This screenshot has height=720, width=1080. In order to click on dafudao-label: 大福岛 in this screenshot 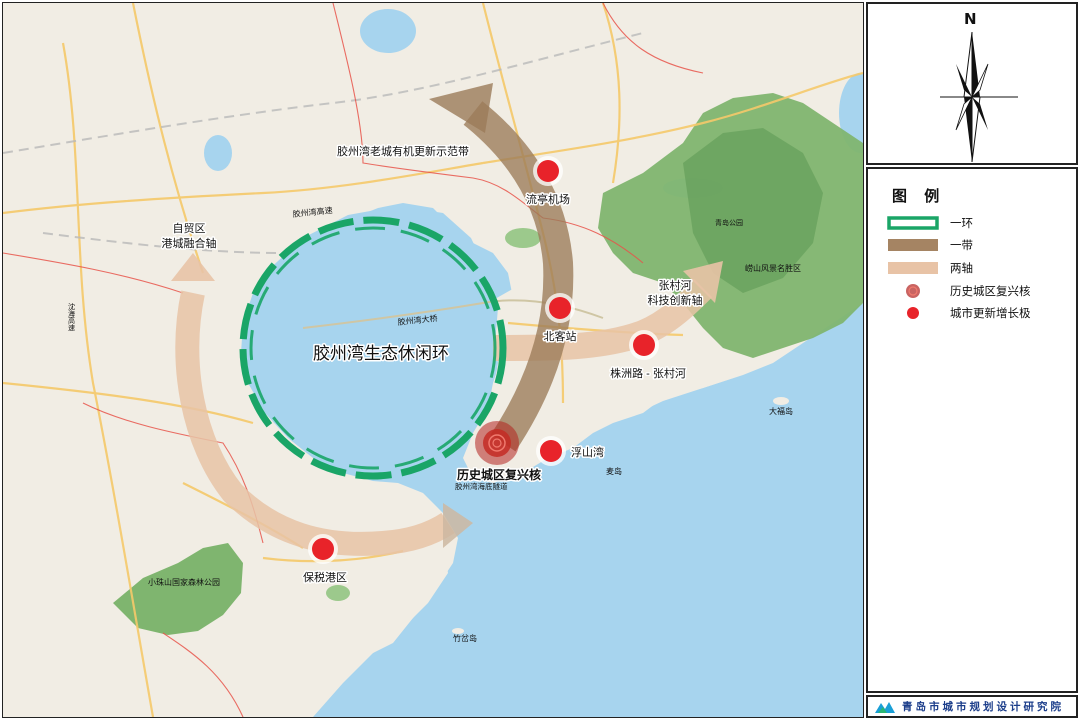, I will do `click(781, 411)`.